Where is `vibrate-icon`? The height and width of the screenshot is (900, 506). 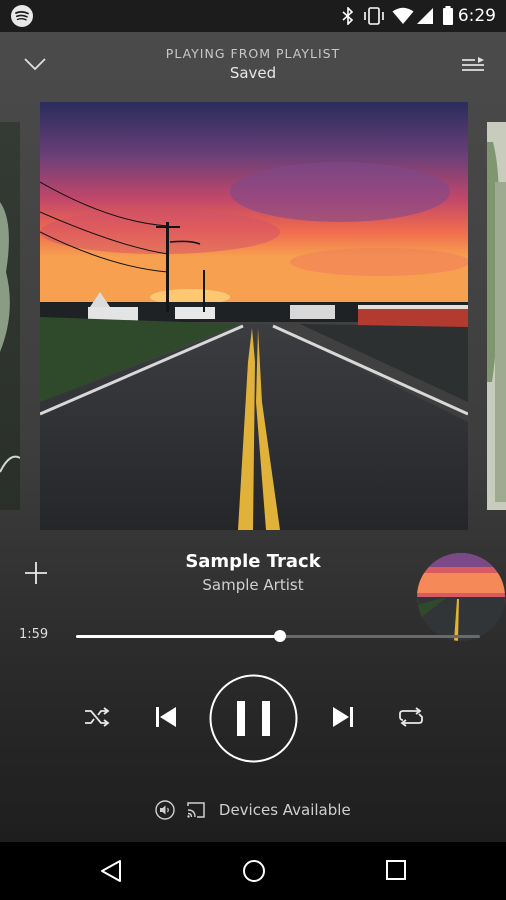 vibrate-icon is located at coordinates (374, 16).